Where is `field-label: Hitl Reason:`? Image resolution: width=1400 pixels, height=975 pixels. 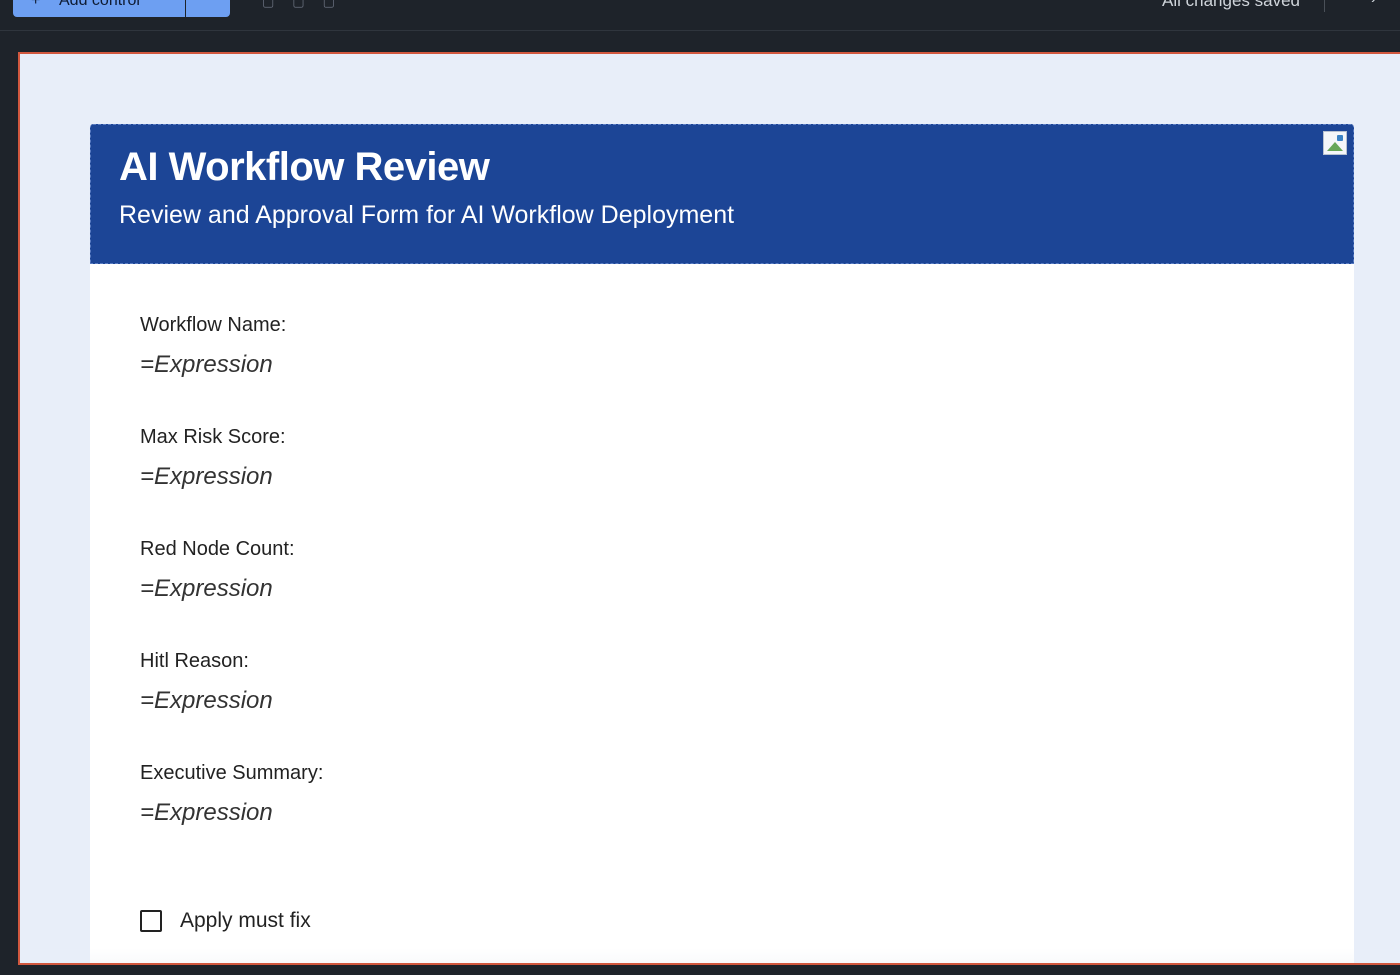
field-label: Hitl Reason: is located at coordinates (194, 661).